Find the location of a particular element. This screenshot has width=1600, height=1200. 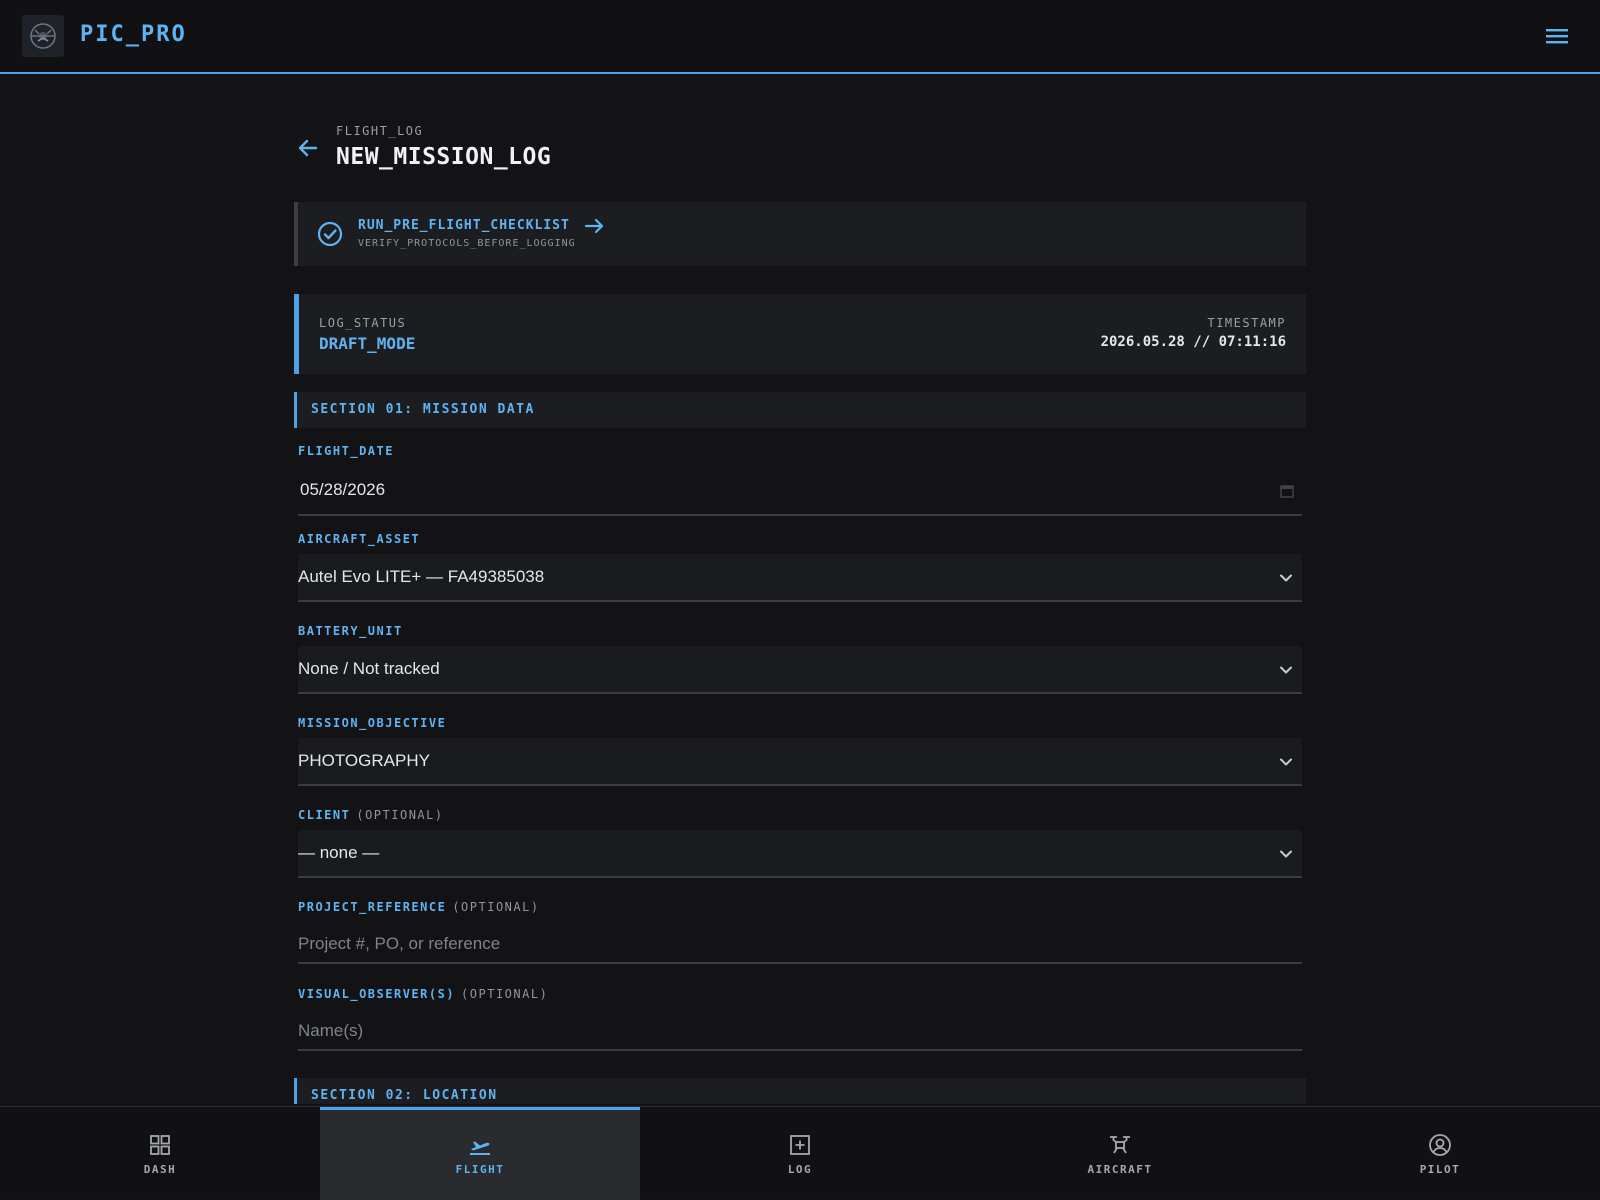

visual-observers-input: Name(s) is located at coordinates (800, 1031).